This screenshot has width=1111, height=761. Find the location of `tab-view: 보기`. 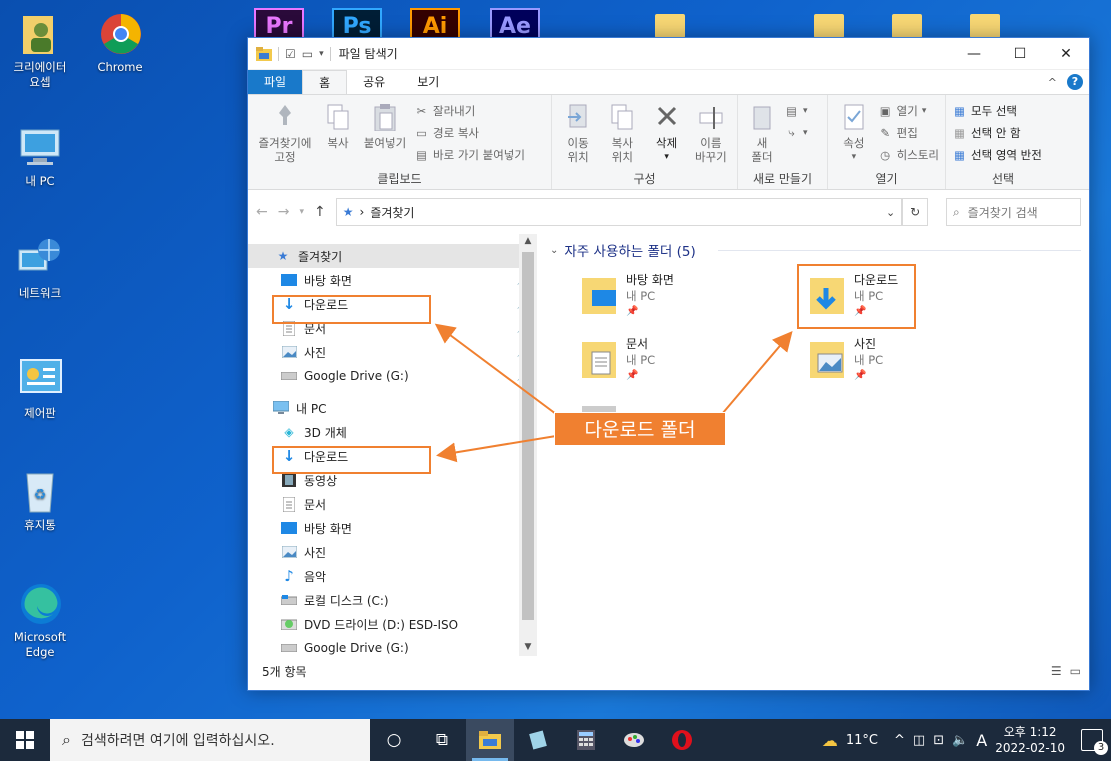

tab-view: 보기 is located at coordinates (428, 82).